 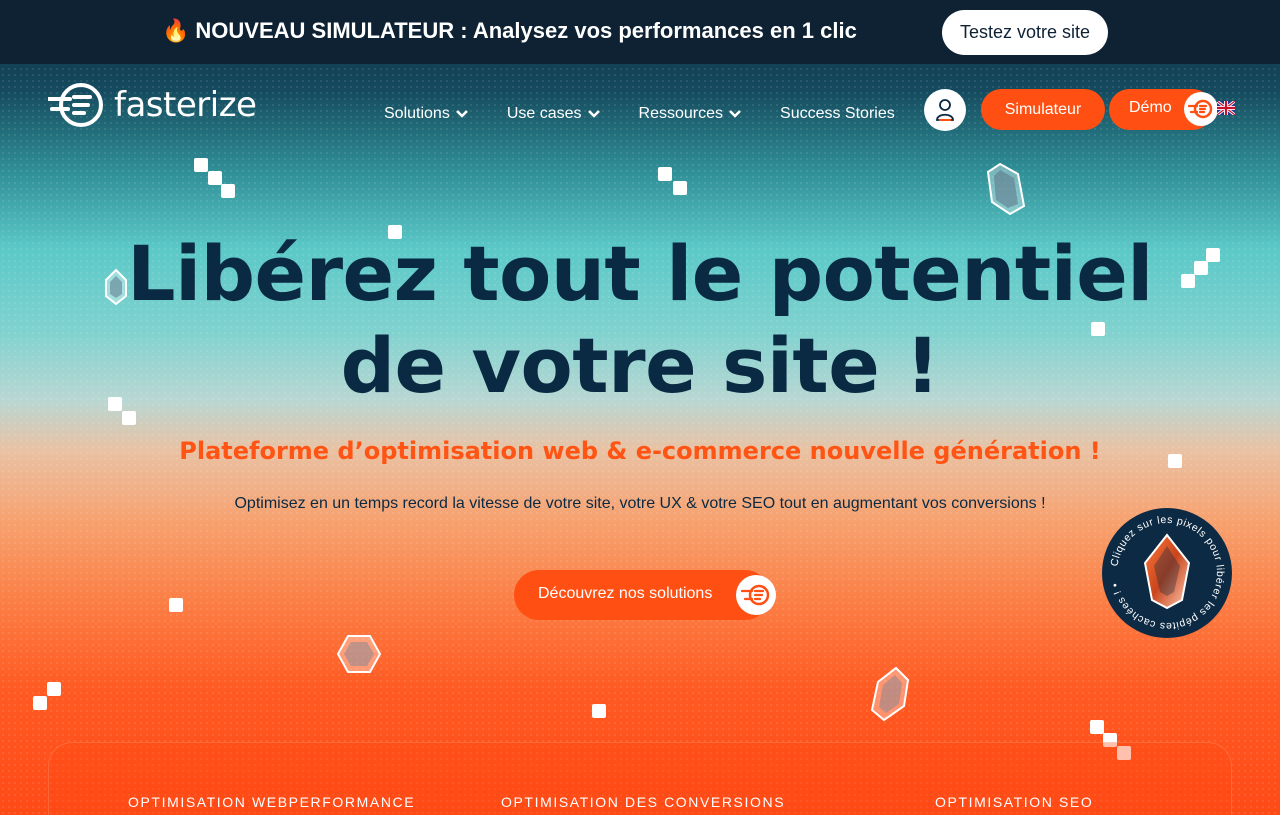 I want to click on cta-label: Découvrez nos solutions, so click(x=625, y=593).